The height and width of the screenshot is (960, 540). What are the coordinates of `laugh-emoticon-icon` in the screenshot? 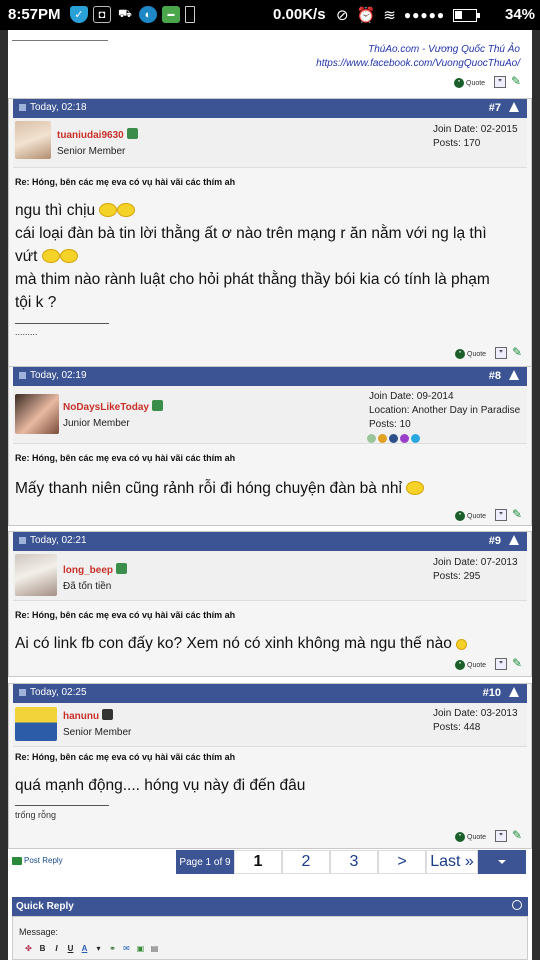 It's located at (68, 256).